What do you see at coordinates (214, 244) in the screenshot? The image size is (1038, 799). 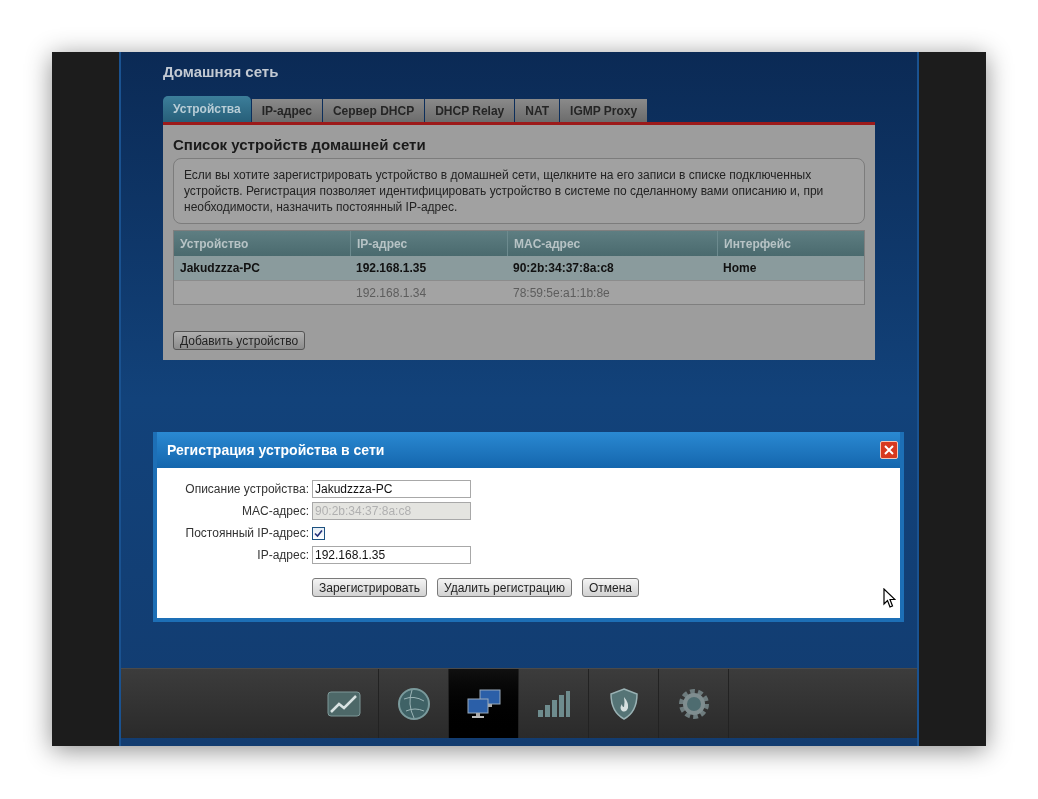 I see `column-header: Устройство` at bounding box center [214, 244].